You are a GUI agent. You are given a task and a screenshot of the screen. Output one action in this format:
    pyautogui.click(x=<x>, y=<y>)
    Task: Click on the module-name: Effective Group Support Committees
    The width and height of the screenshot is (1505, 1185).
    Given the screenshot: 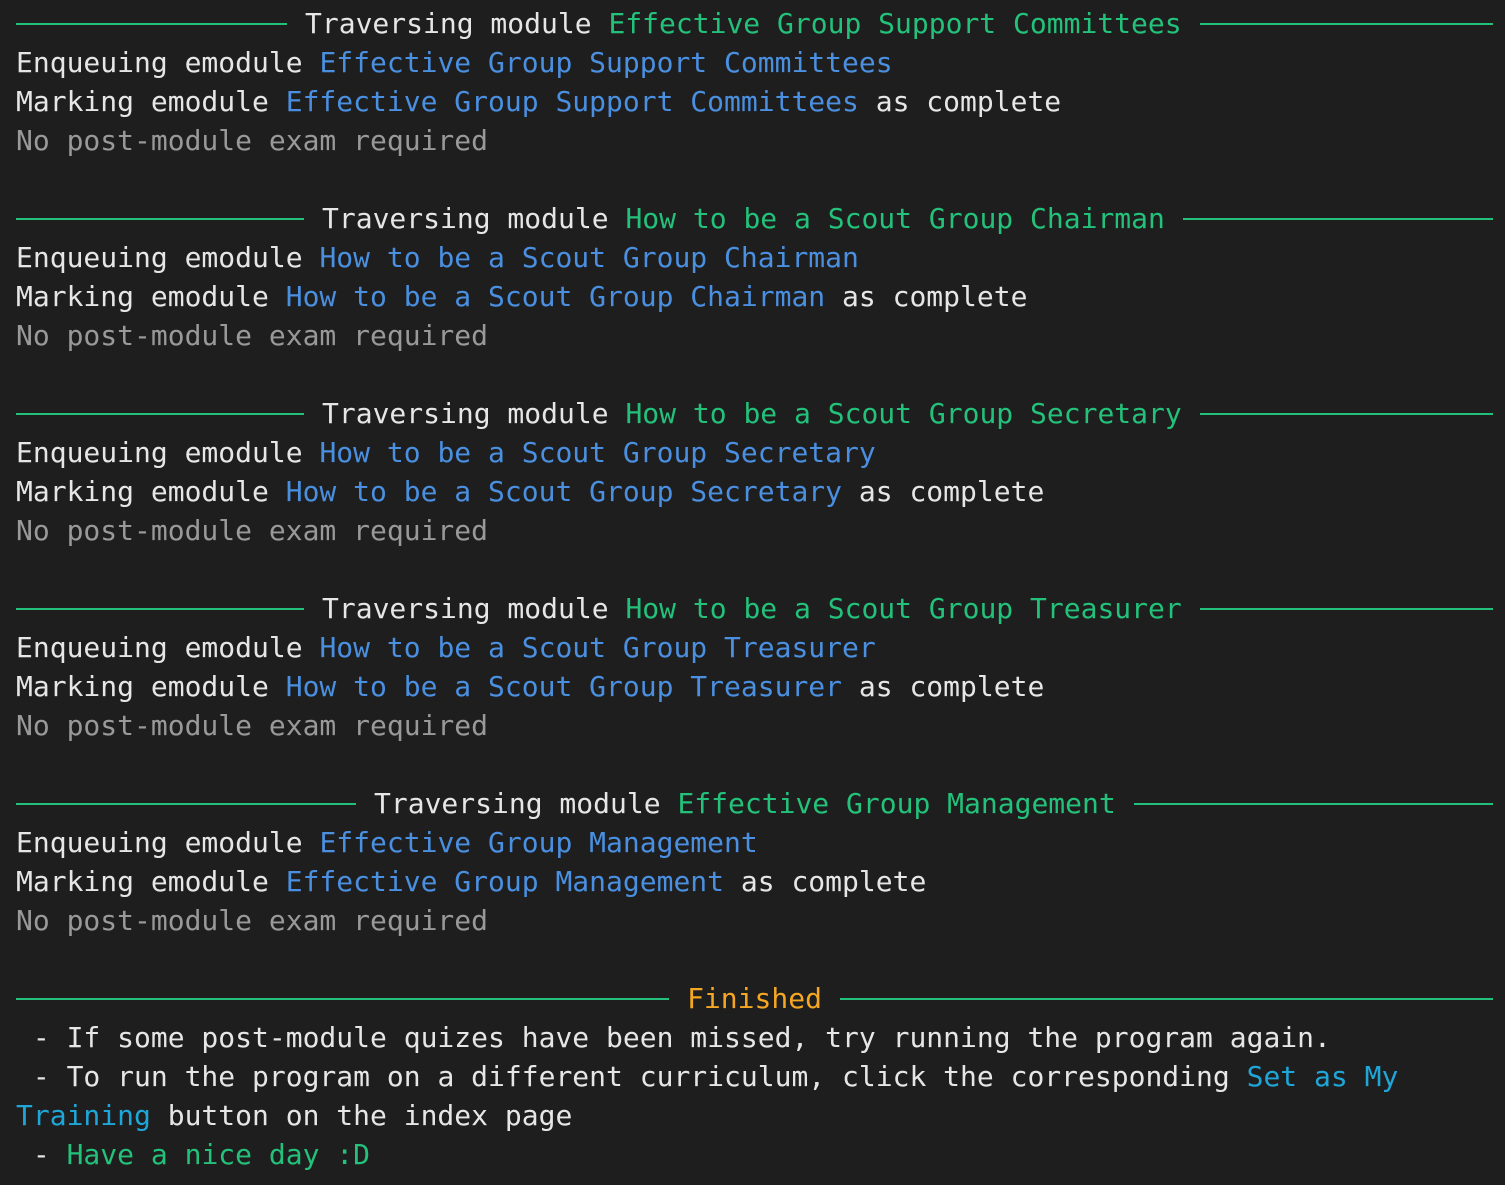 What is the action you would take?
    pyautogui.click(x=895, y=23)
    